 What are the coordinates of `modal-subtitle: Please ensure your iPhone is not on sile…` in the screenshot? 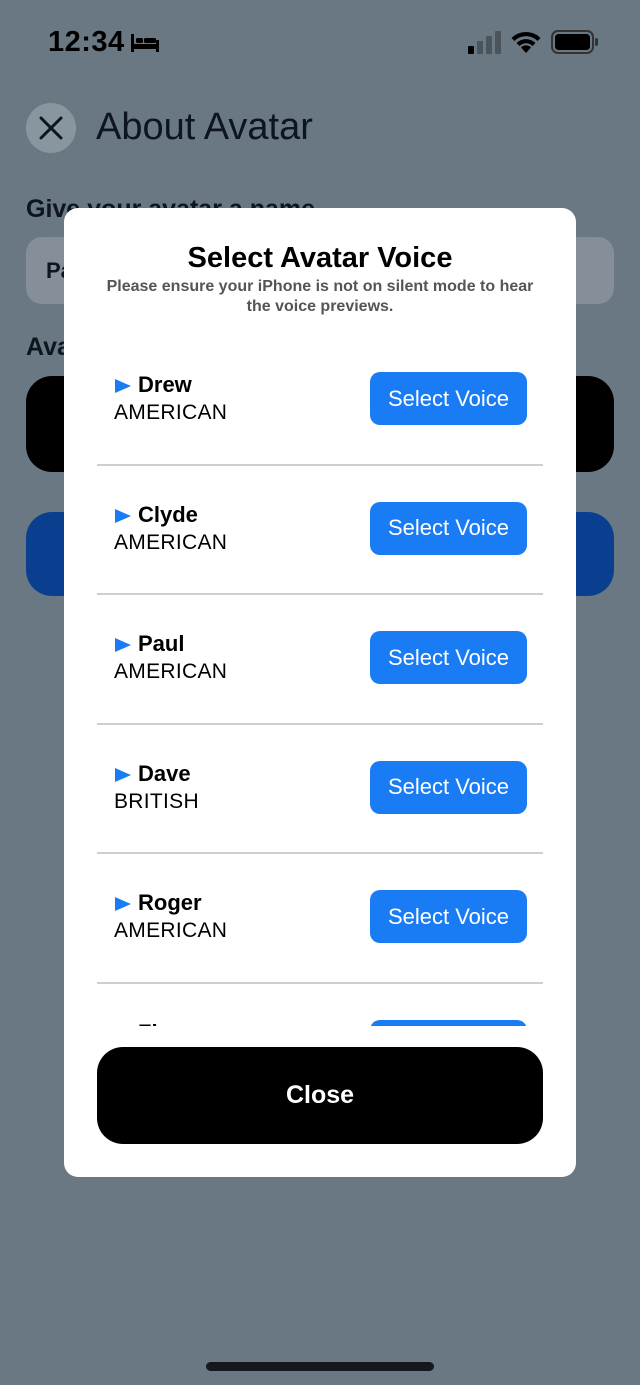 It's located at (320, 296).